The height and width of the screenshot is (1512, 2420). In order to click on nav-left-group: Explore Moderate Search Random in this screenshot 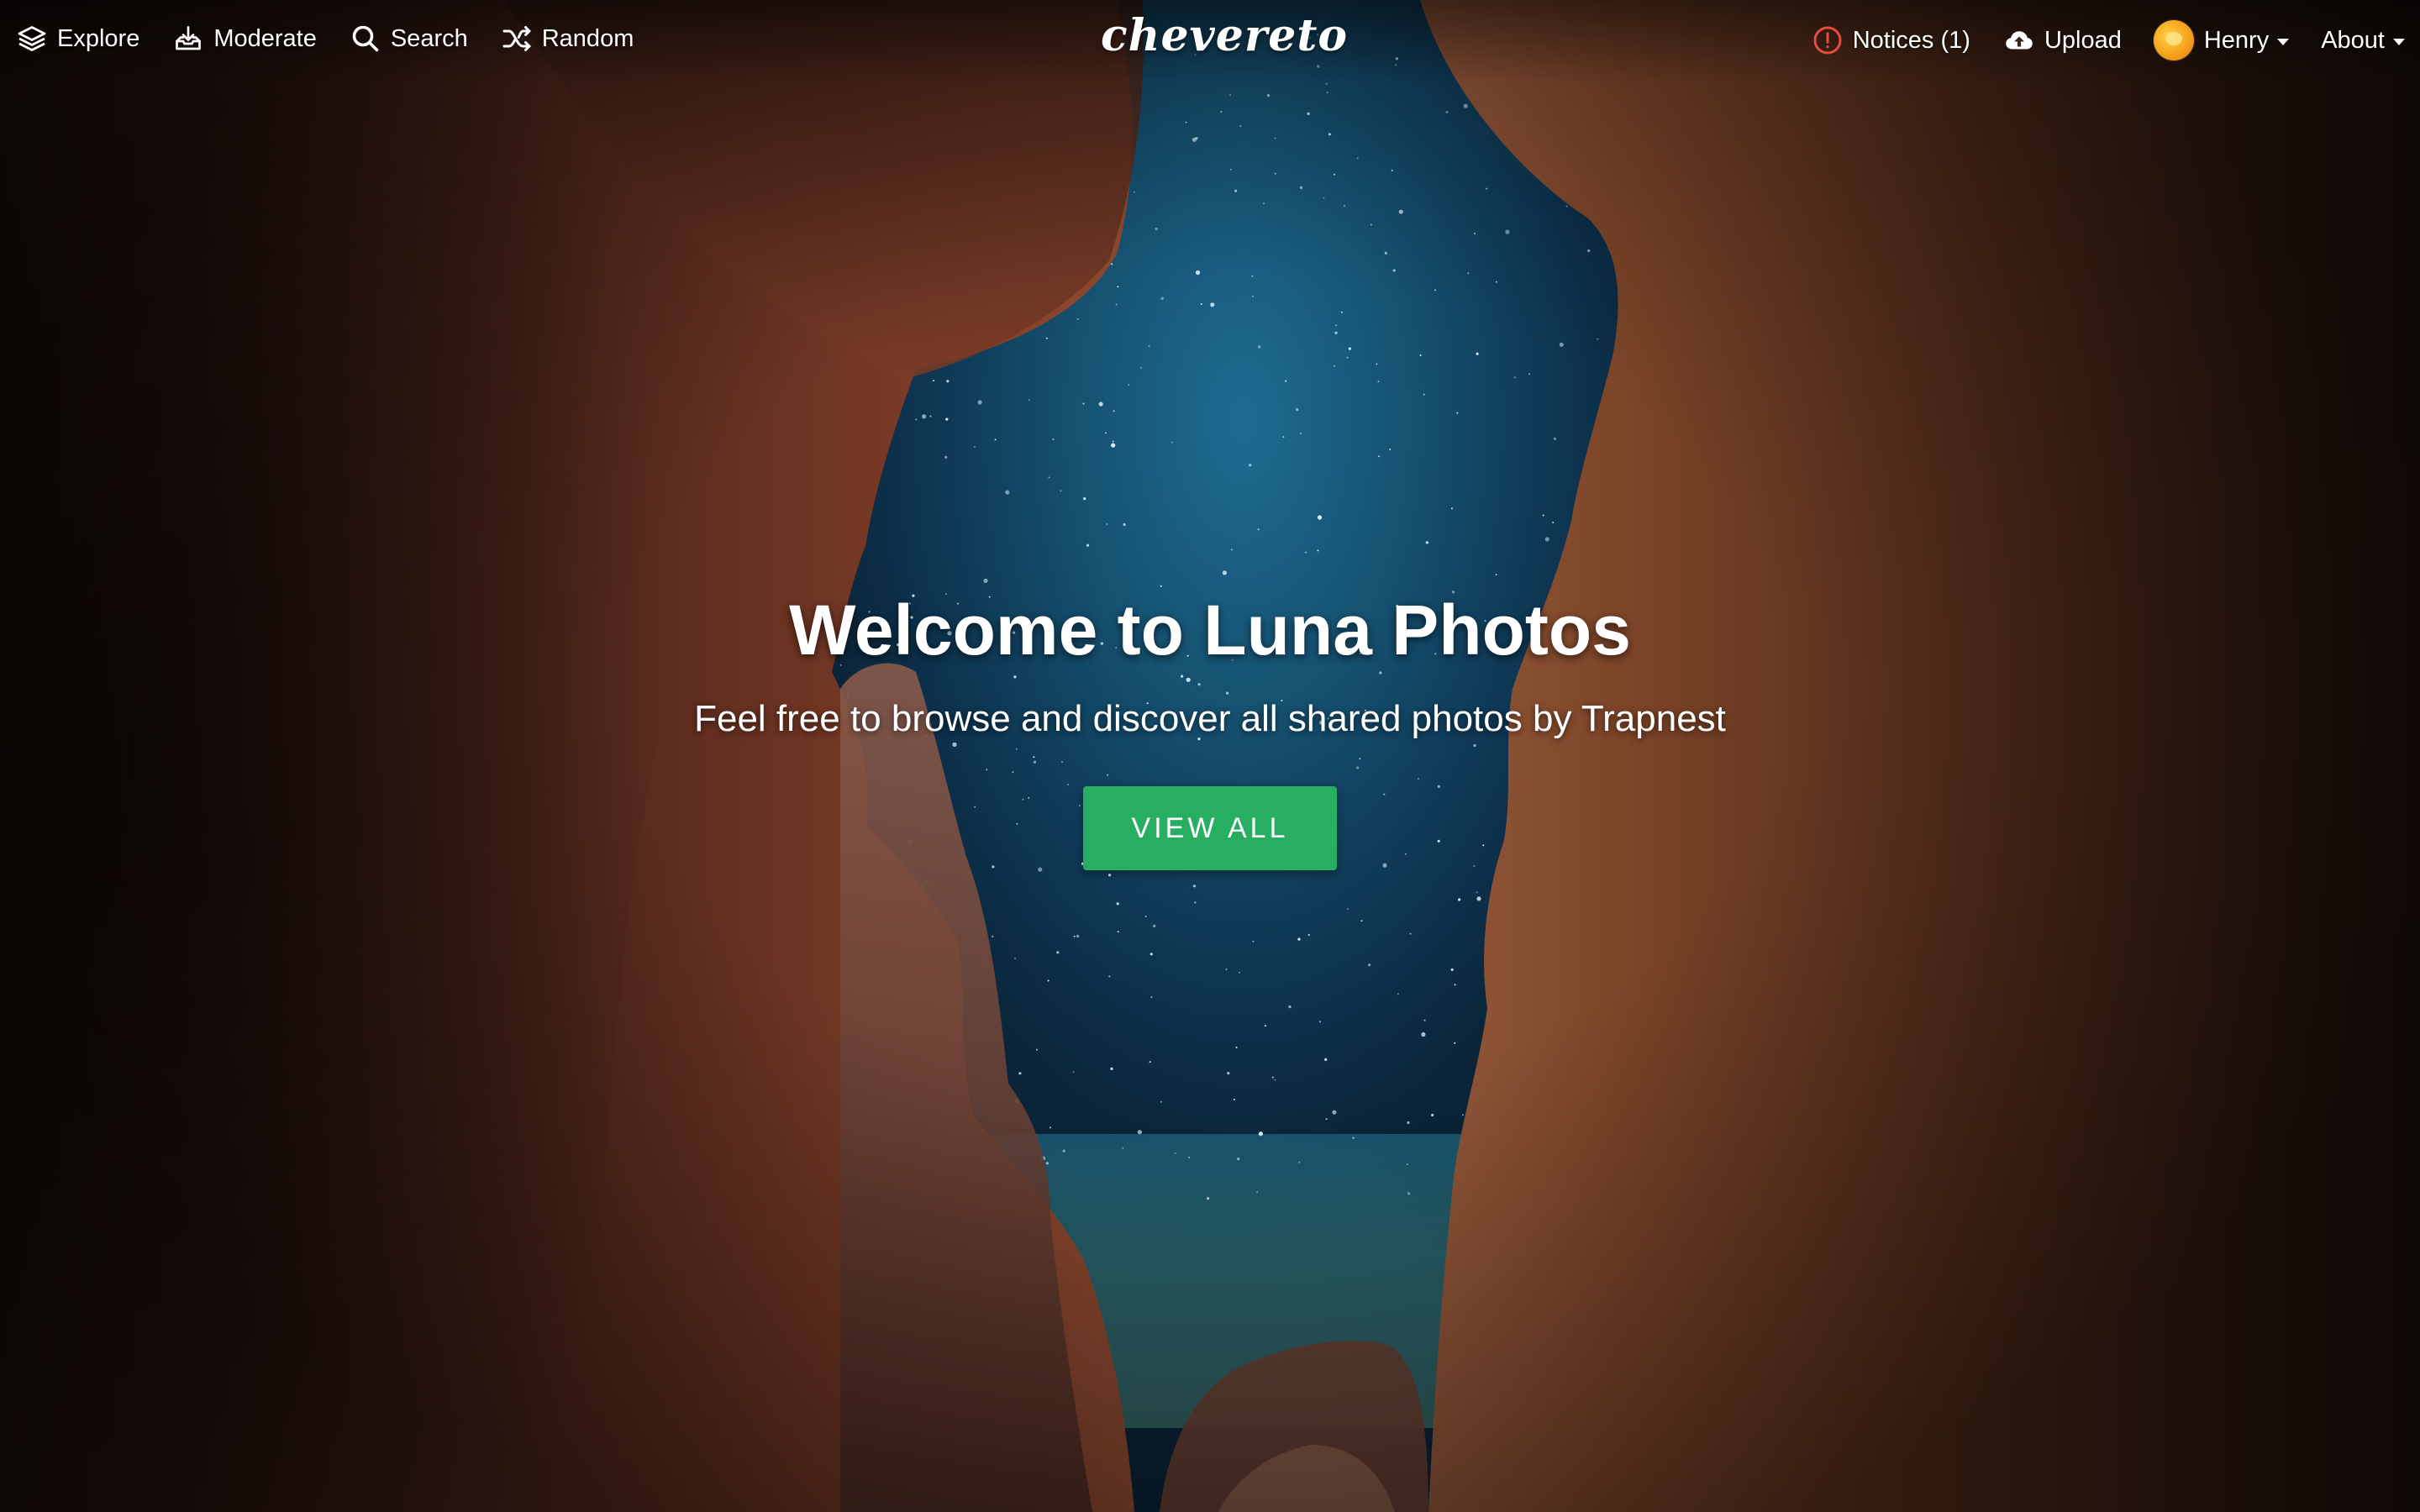, I will do `click(340, 38)`.